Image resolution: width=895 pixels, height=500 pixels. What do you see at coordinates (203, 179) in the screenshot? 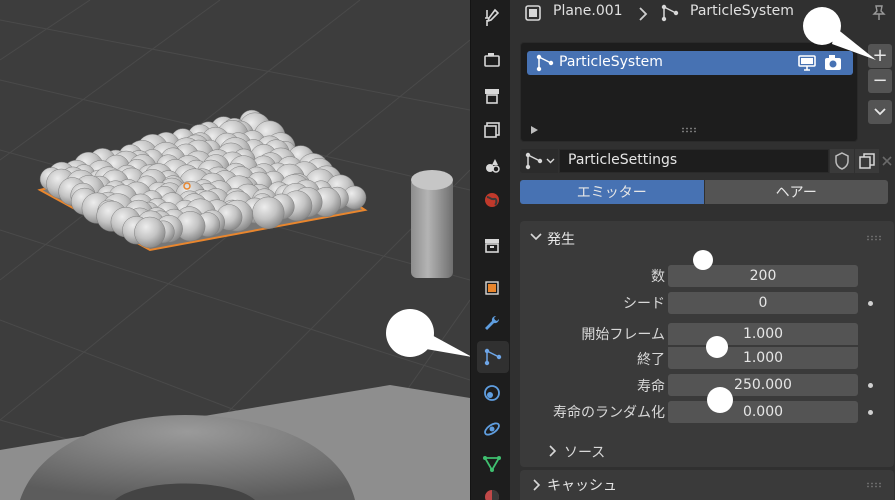
I see `particle-spheres` at bounding box center [203, 179].